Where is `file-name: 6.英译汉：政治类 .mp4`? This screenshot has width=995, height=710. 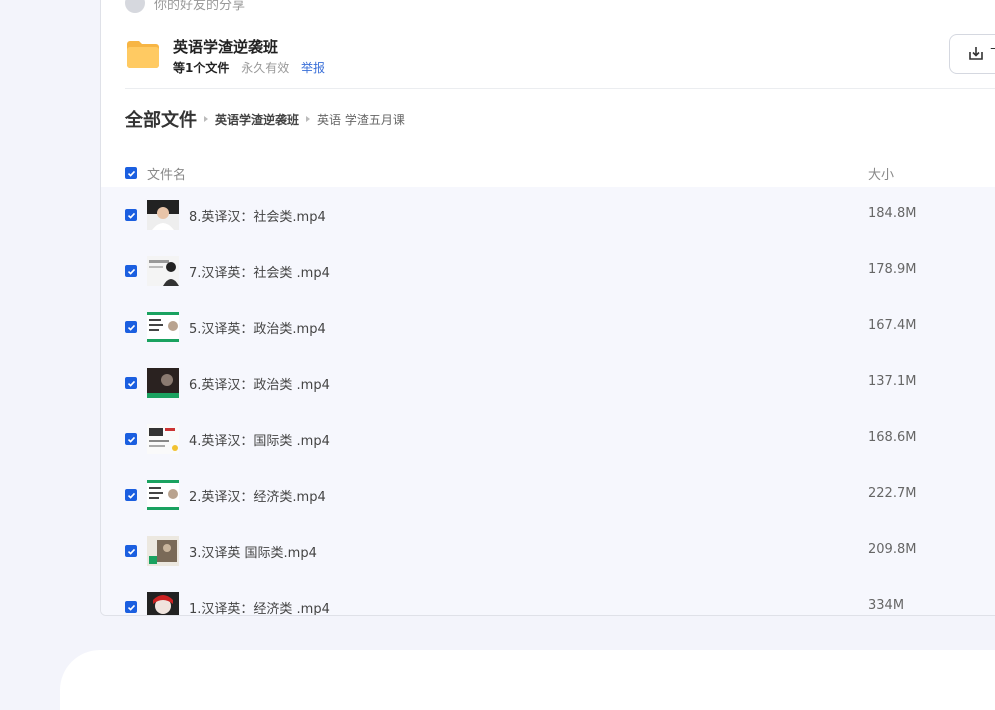 file-name: 6.英译汉：政治类 .mp4 is located at coordinates (259, 383).